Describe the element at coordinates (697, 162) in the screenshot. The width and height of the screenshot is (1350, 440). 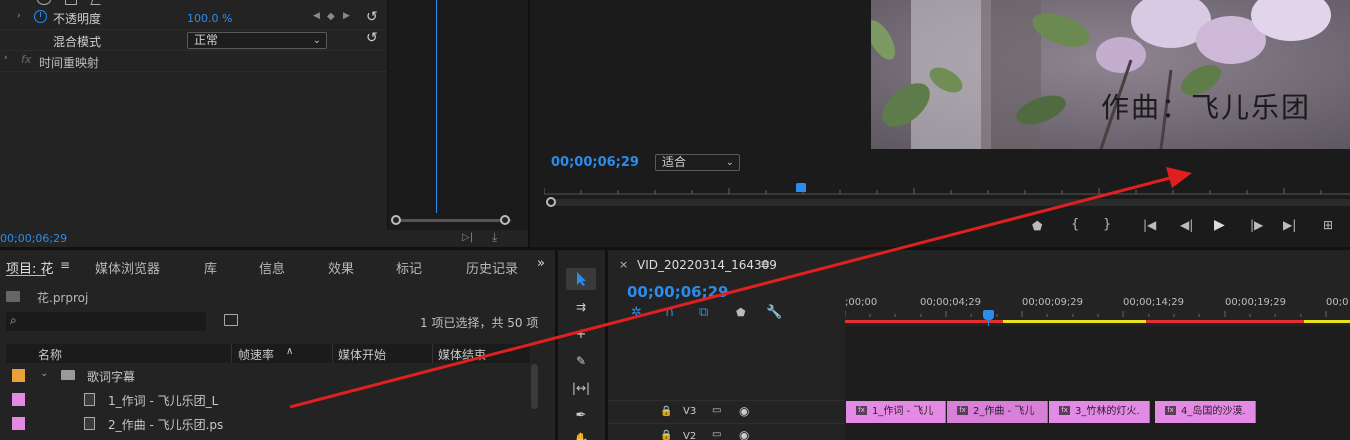
I see `fit-dropdown: 适合 ⌄` at that location.